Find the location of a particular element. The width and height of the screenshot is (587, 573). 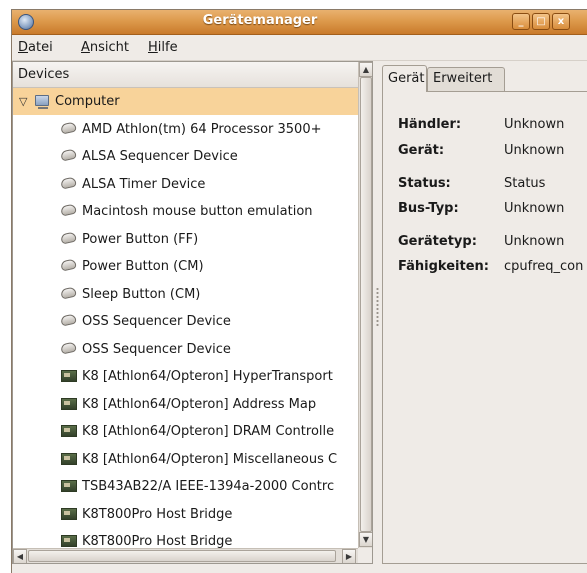

scroll-down-arrow-icon: ▼ is located at coordinates (365, 539).